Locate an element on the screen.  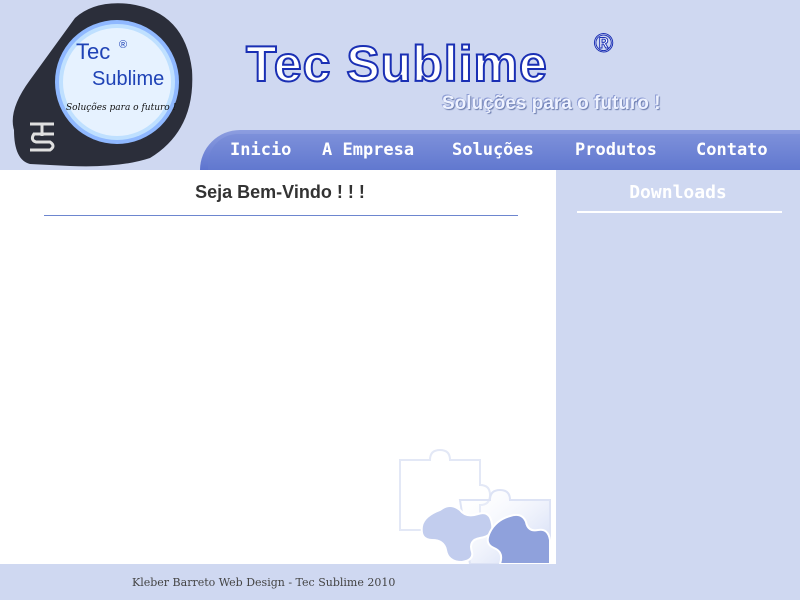
welcome-divider is located at coordinates (281, 215).